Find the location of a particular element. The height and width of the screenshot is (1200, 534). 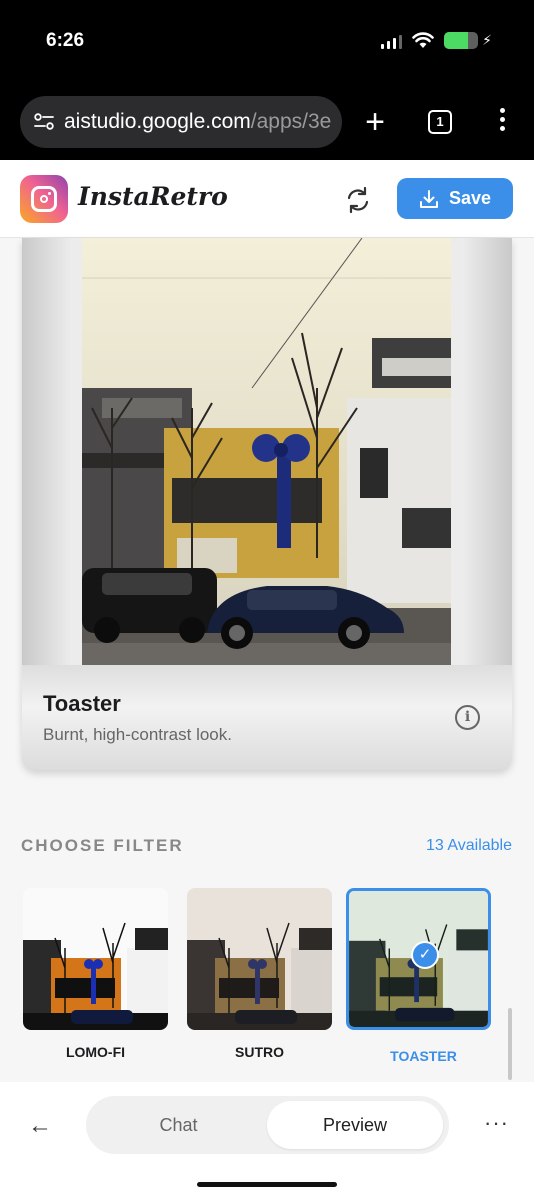

instagram-logo-icon is located at coordinates (44, 199).